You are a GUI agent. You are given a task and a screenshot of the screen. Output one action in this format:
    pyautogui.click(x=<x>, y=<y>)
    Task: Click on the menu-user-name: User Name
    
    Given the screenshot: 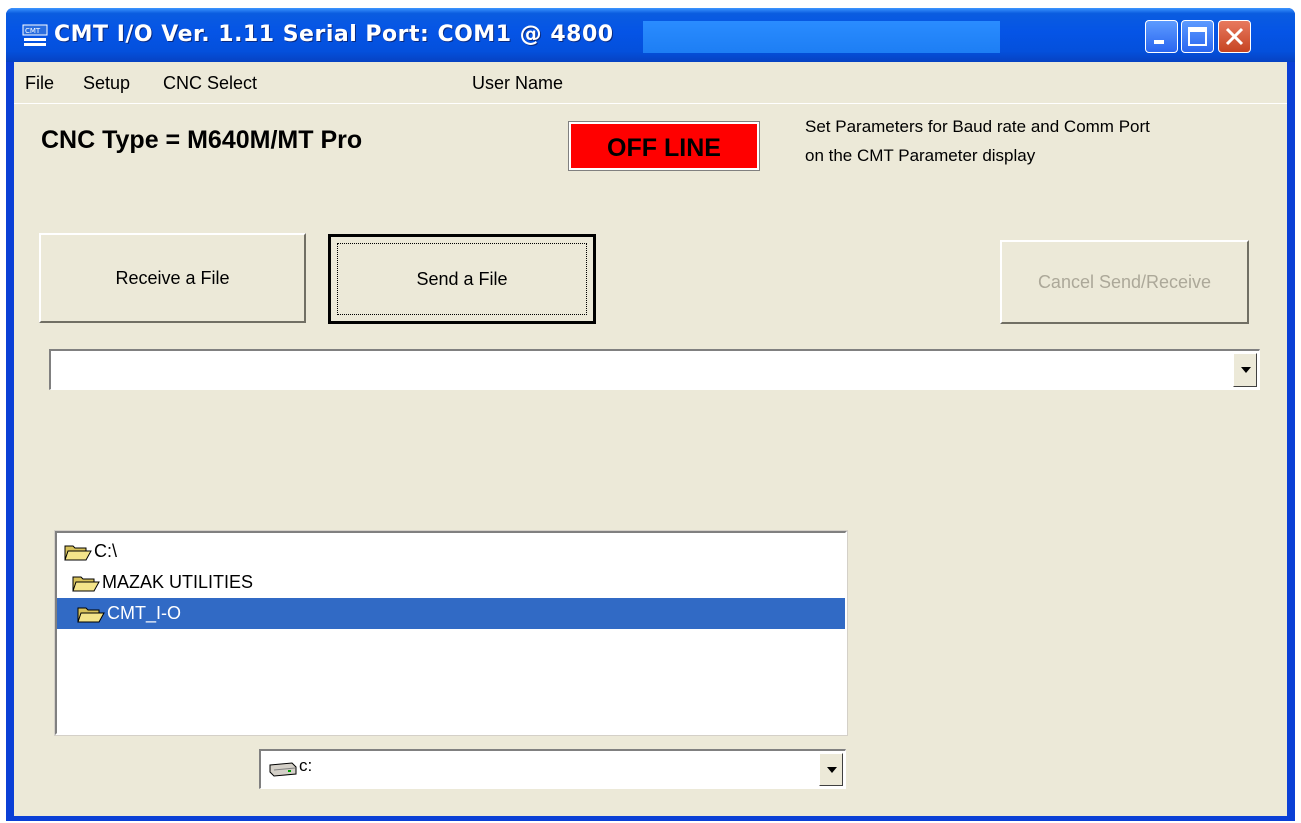 What is the action you would take?
    pyautogui.click(x=517, y=83)
    